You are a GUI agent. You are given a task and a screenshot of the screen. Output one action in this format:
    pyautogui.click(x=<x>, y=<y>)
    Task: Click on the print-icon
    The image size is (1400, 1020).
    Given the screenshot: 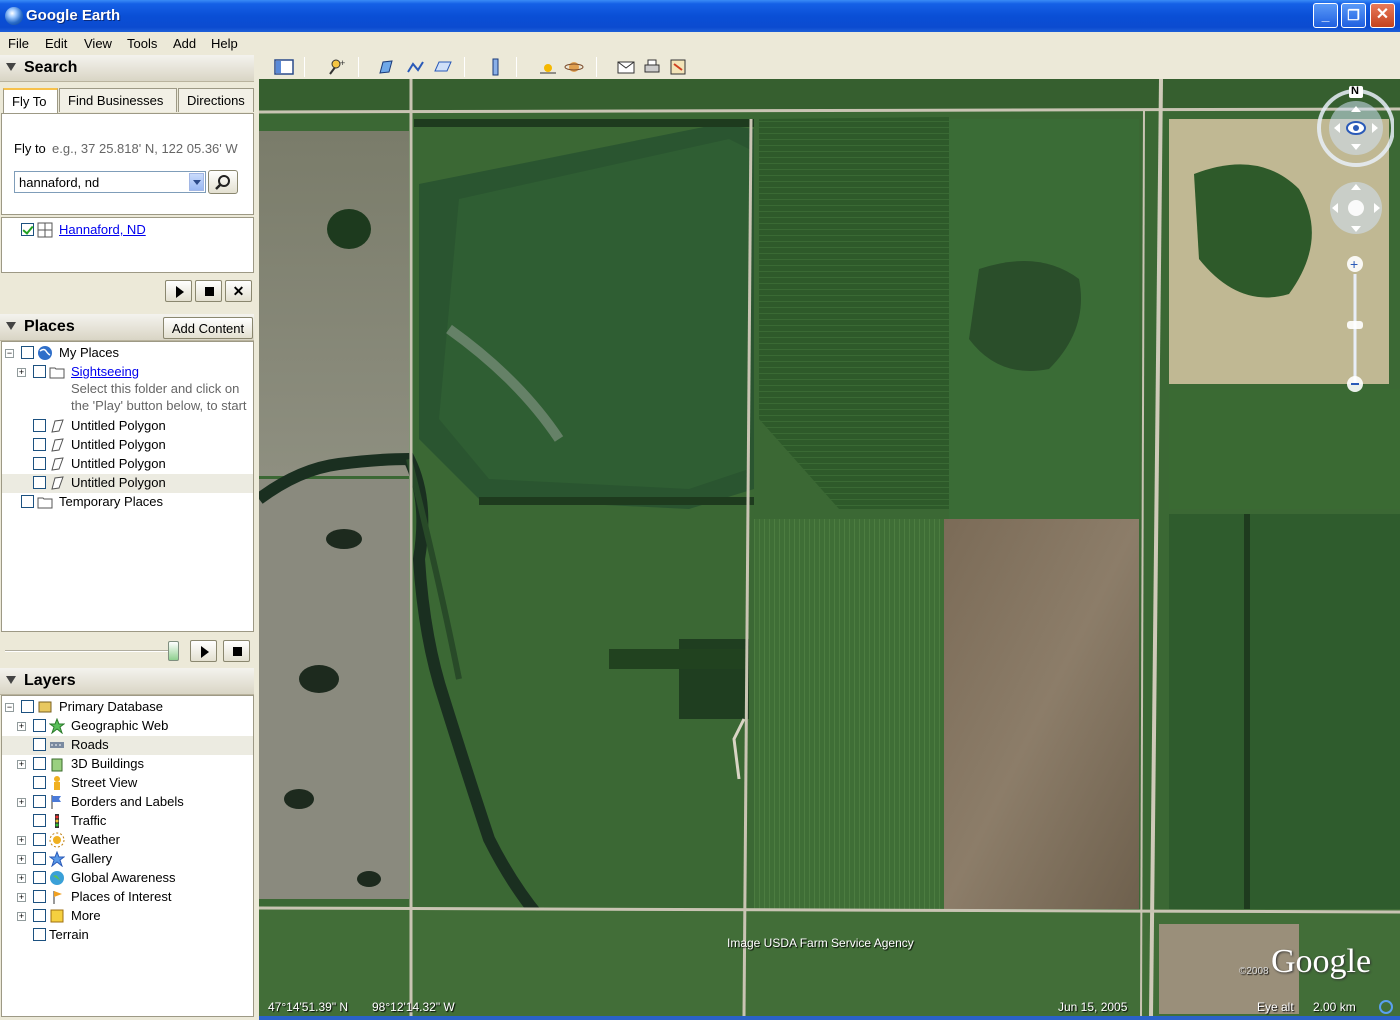 What is the action you would take?
    pyautogui.click(x=652, y=67)
    